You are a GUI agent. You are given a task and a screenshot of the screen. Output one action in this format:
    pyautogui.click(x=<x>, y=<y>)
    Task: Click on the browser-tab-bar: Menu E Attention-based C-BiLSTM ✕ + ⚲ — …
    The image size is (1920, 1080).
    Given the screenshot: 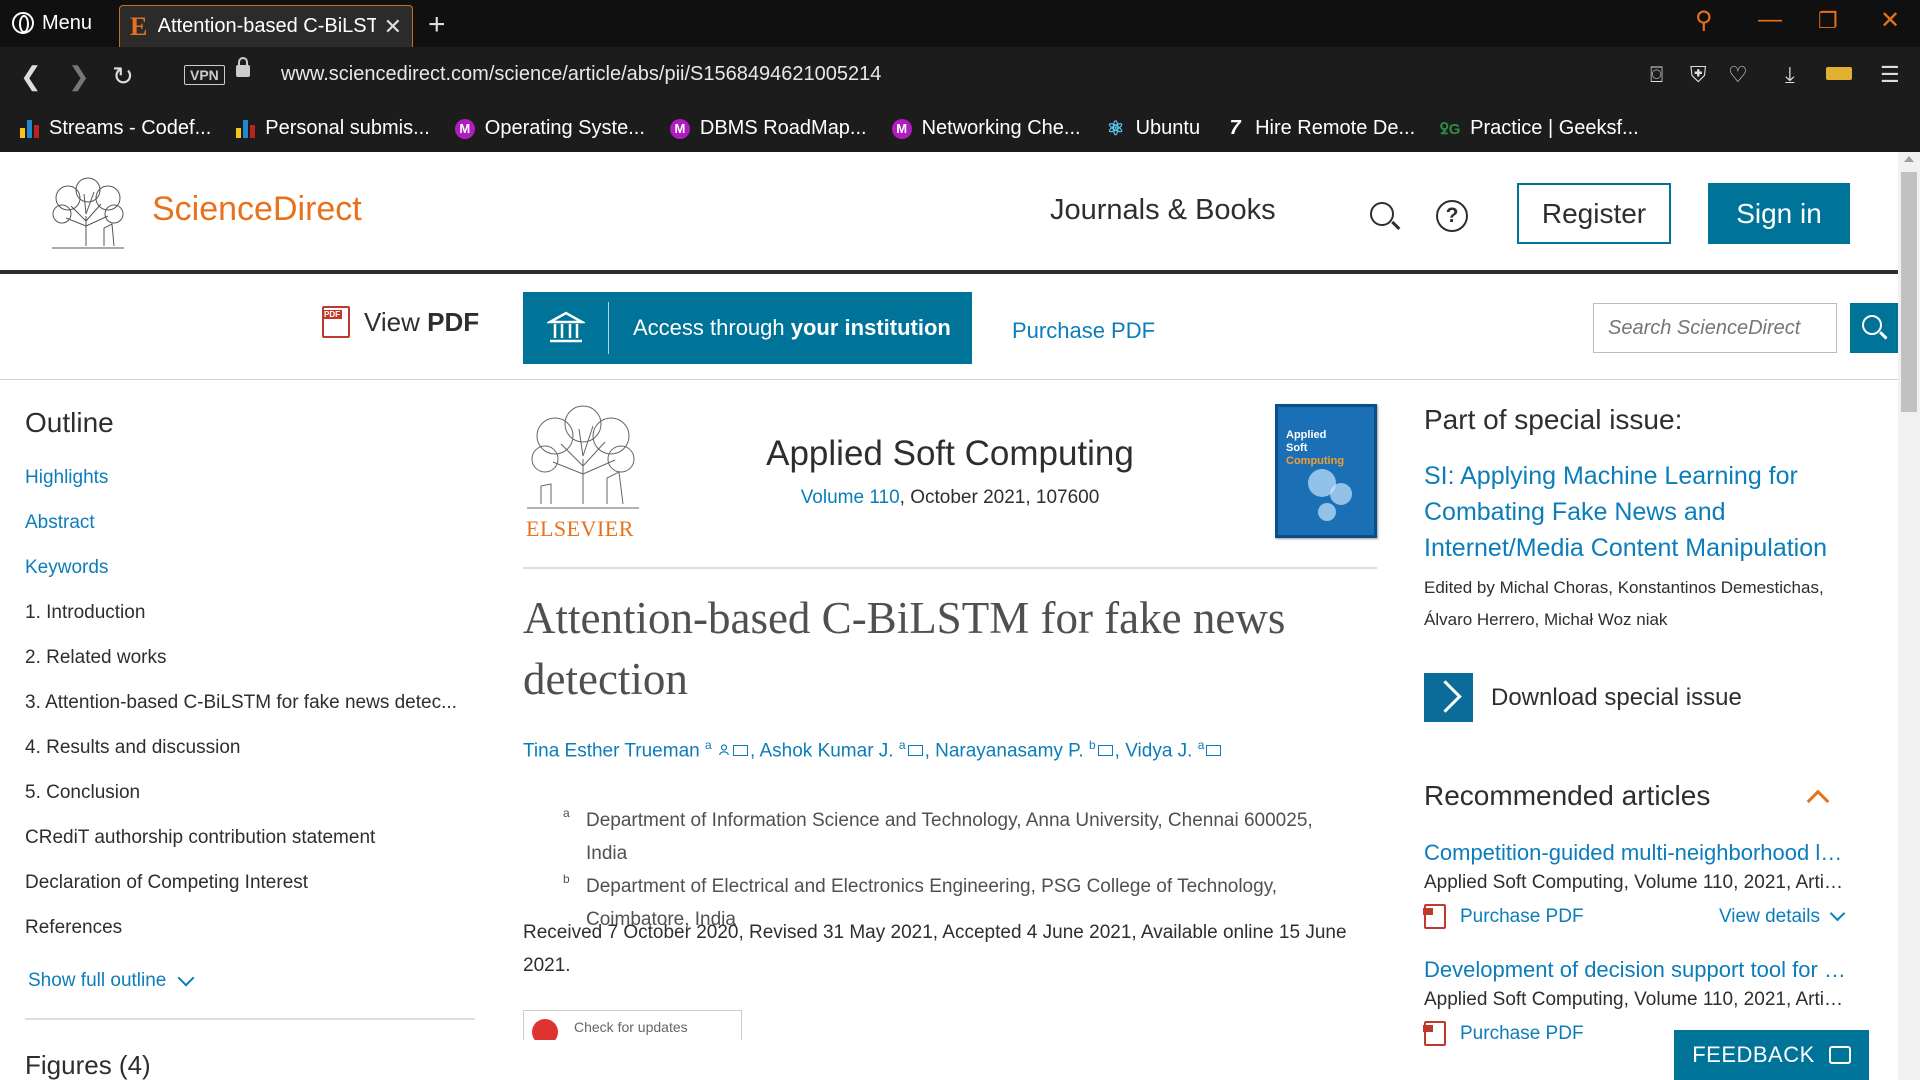 What is the action you would take?
    pyautogui.click(x=960, y=23)
    